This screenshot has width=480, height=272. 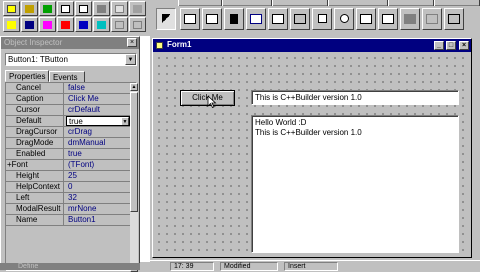 What do you see at coordinates (98, 121) in the screenshot?
I see `property-value-editor: true ▼` at bounding box center [98, 121].